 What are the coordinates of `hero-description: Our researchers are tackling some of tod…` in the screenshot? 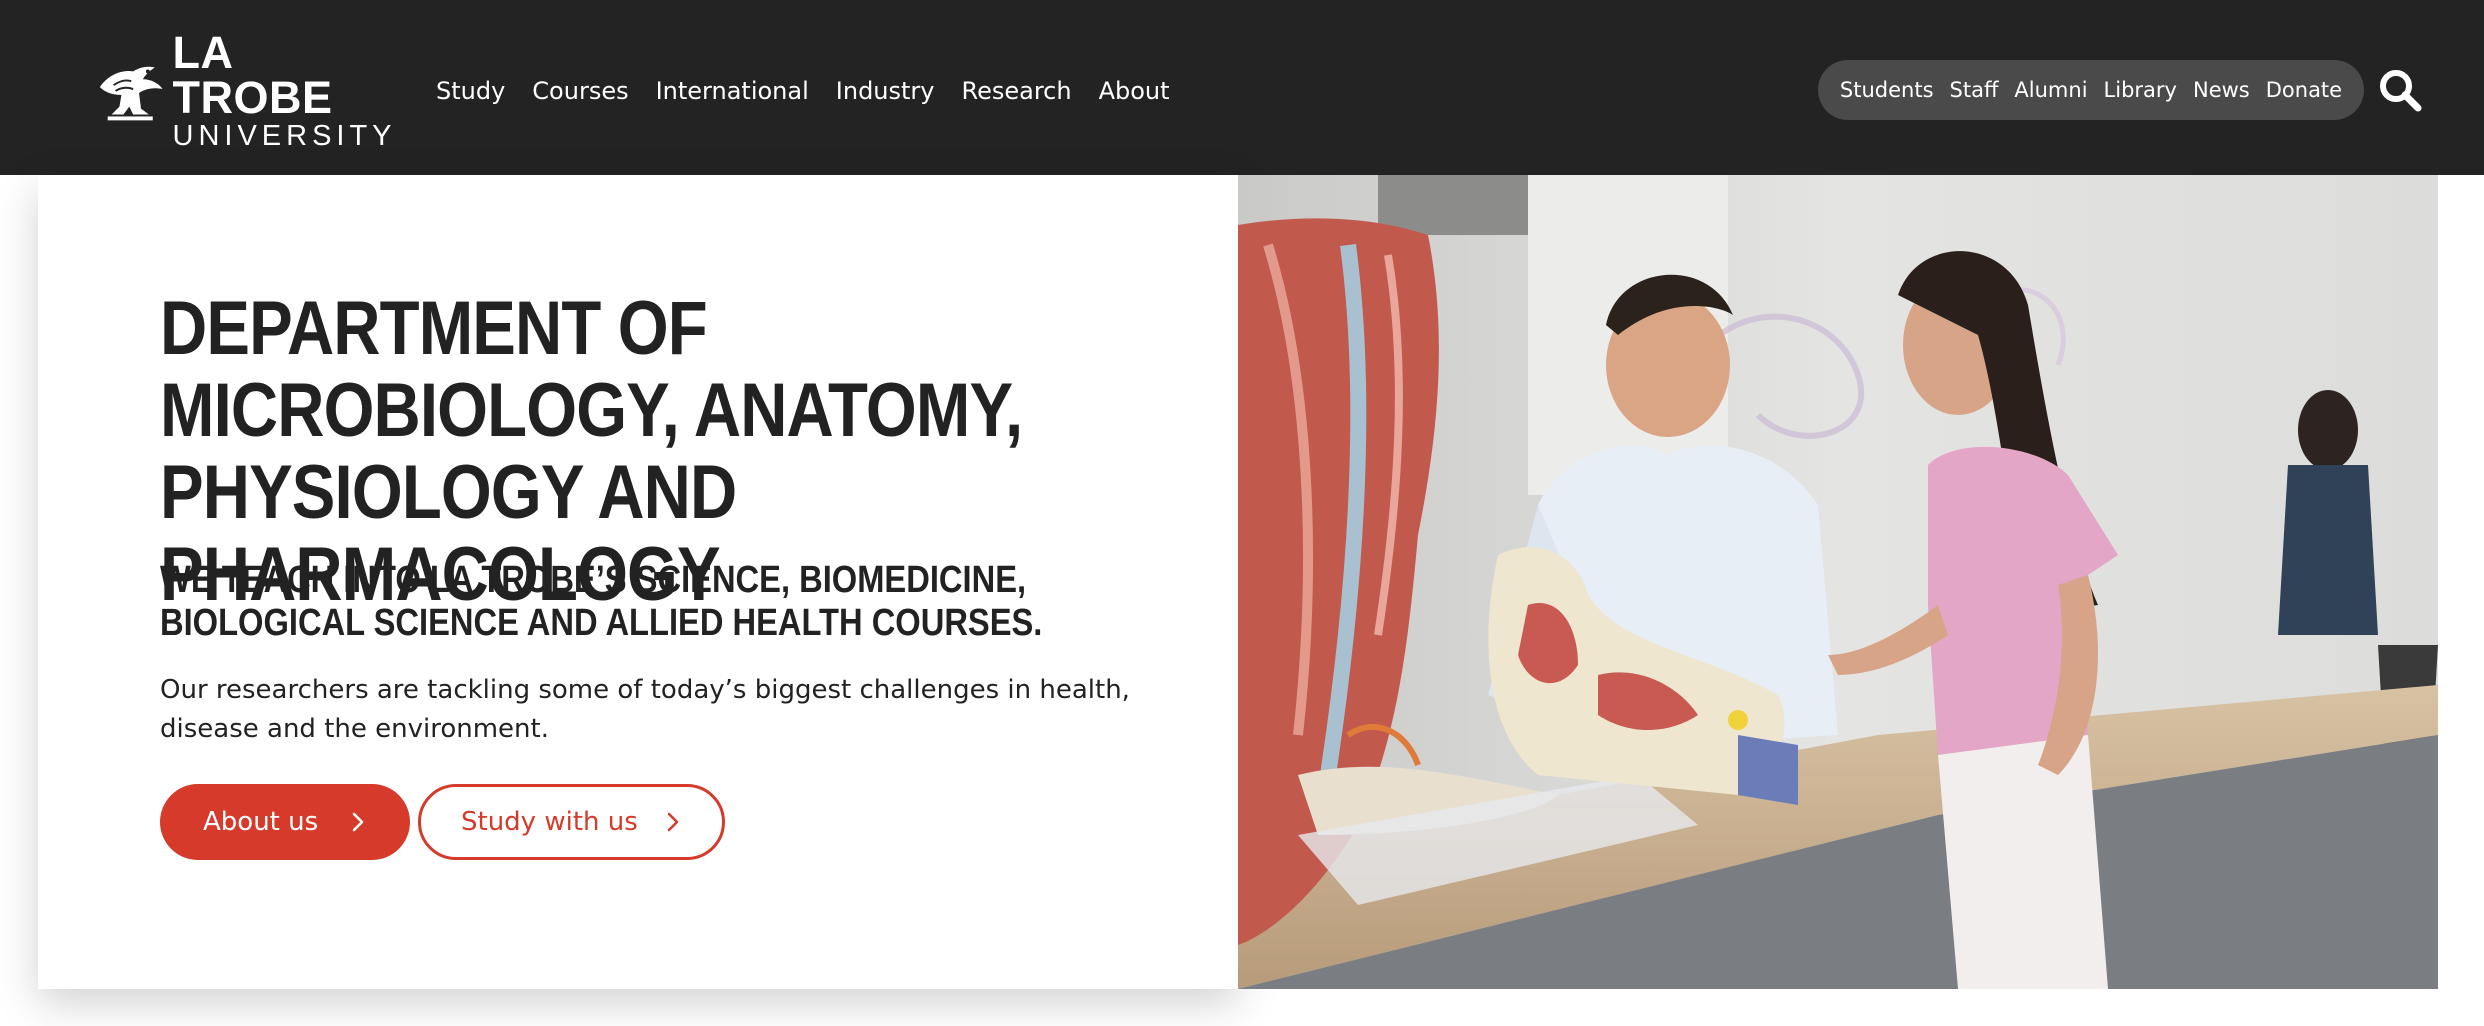 It's located at (645, 709).